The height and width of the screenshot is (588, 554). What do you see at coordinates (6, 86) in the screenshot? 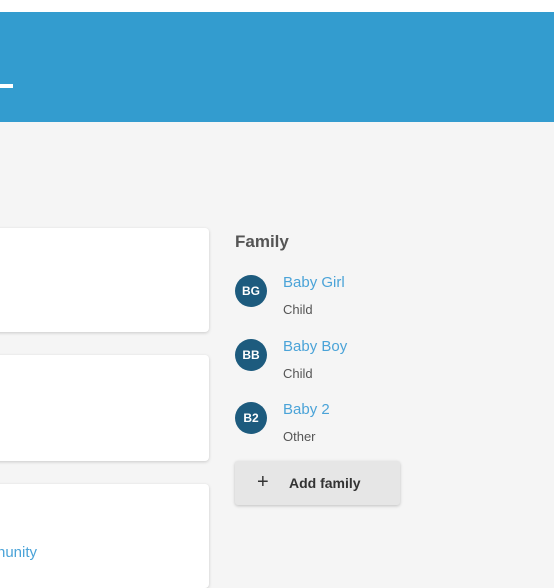
I see `header-logo-fragment` at bounding box center [6, 86].